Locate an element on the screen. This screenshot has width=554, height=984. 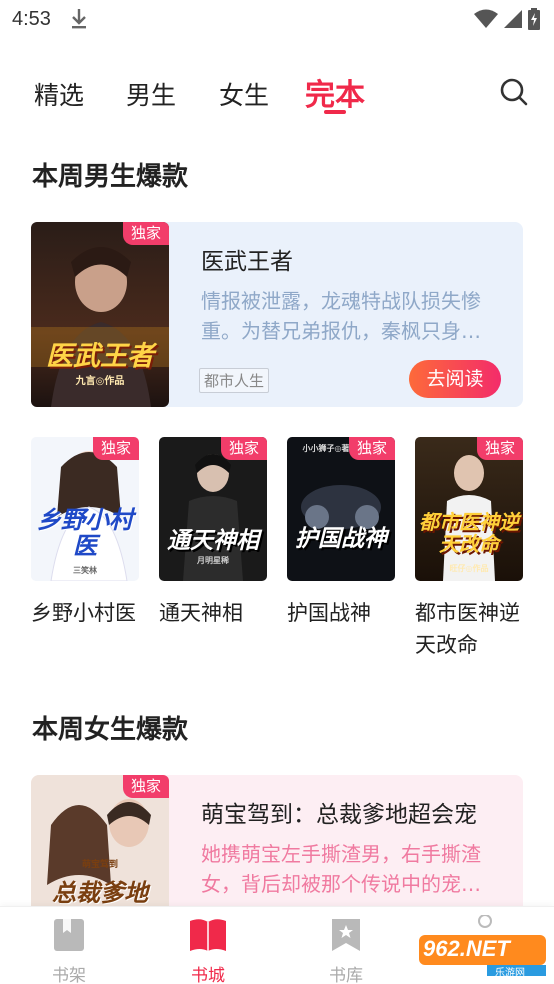
nav-bookshelf: 书架 is located at coordinates (69, 950).